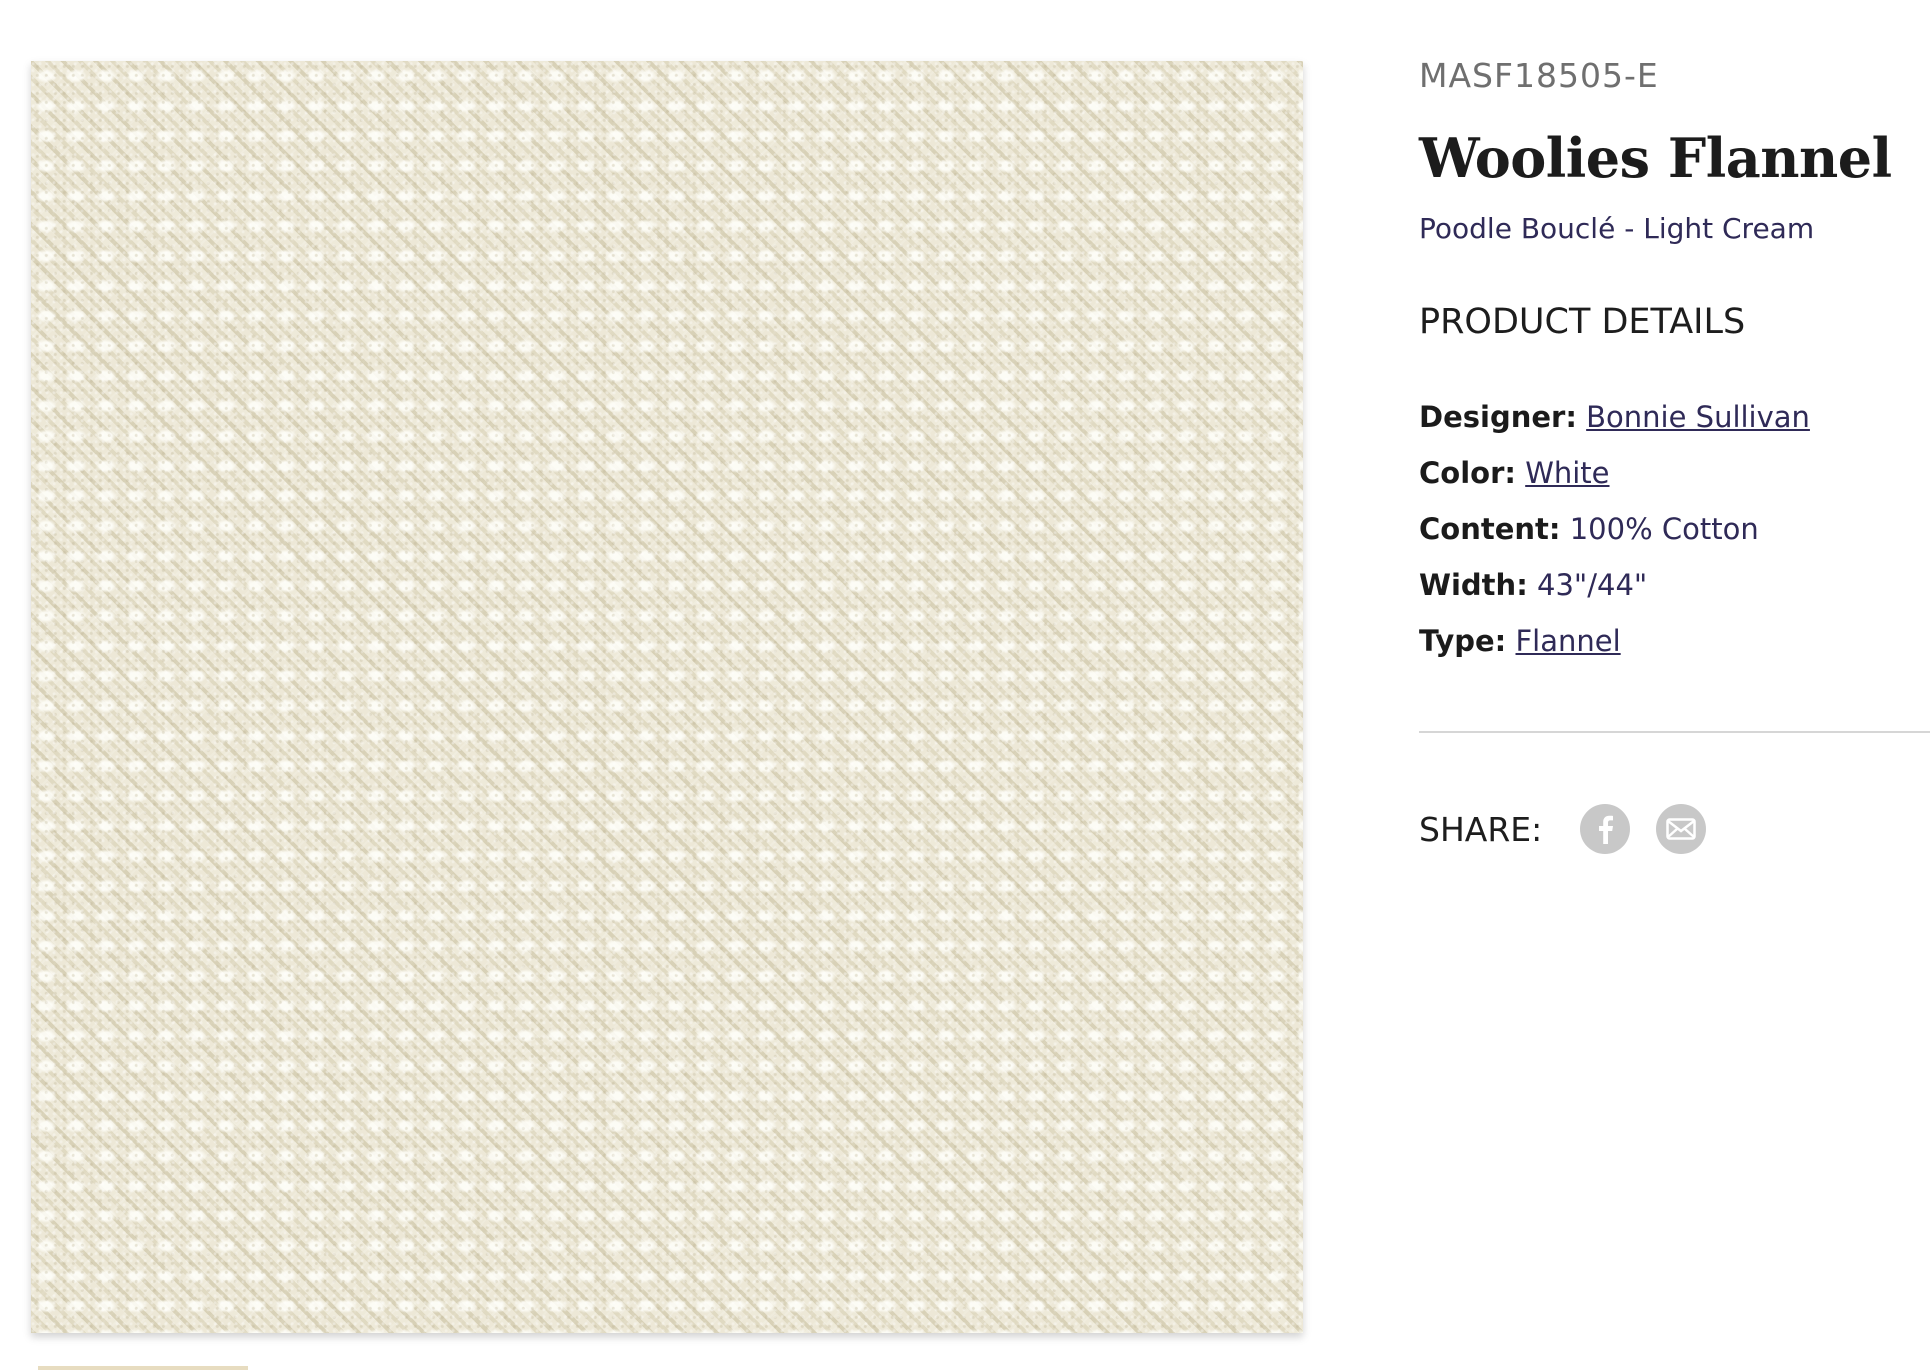  Describe the element at coordinates (1575, 829) in the screenshot. I see `share-bar: SHARE:` at that location.